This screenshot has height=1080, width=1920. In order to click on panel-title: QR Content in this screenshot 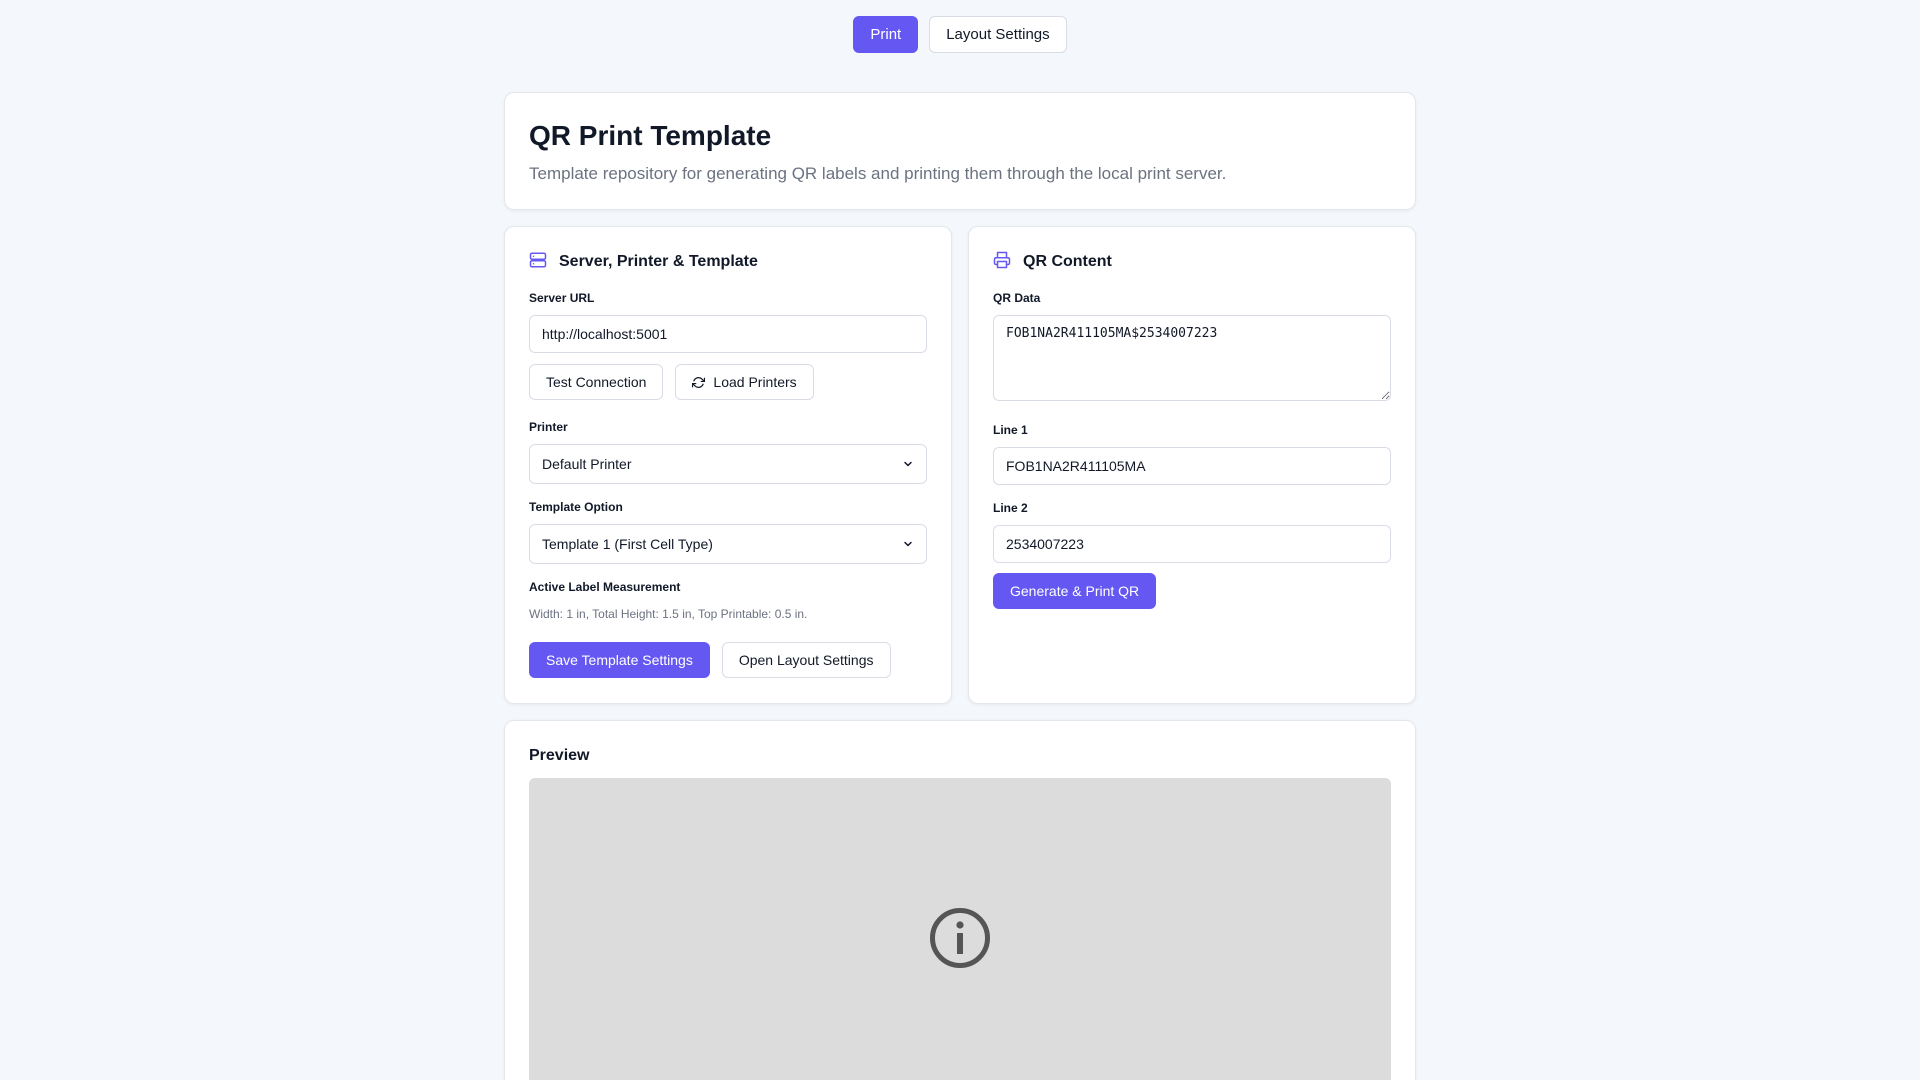, I will do `click(1067, 261)`.